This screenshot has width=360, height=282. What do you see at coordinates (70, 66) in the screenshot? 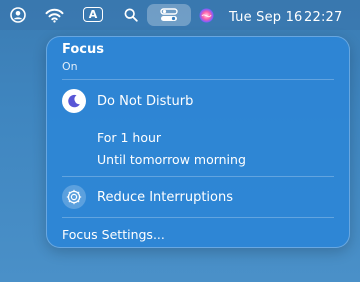
I see `focus-status: On` at bounding box center [70, 66].